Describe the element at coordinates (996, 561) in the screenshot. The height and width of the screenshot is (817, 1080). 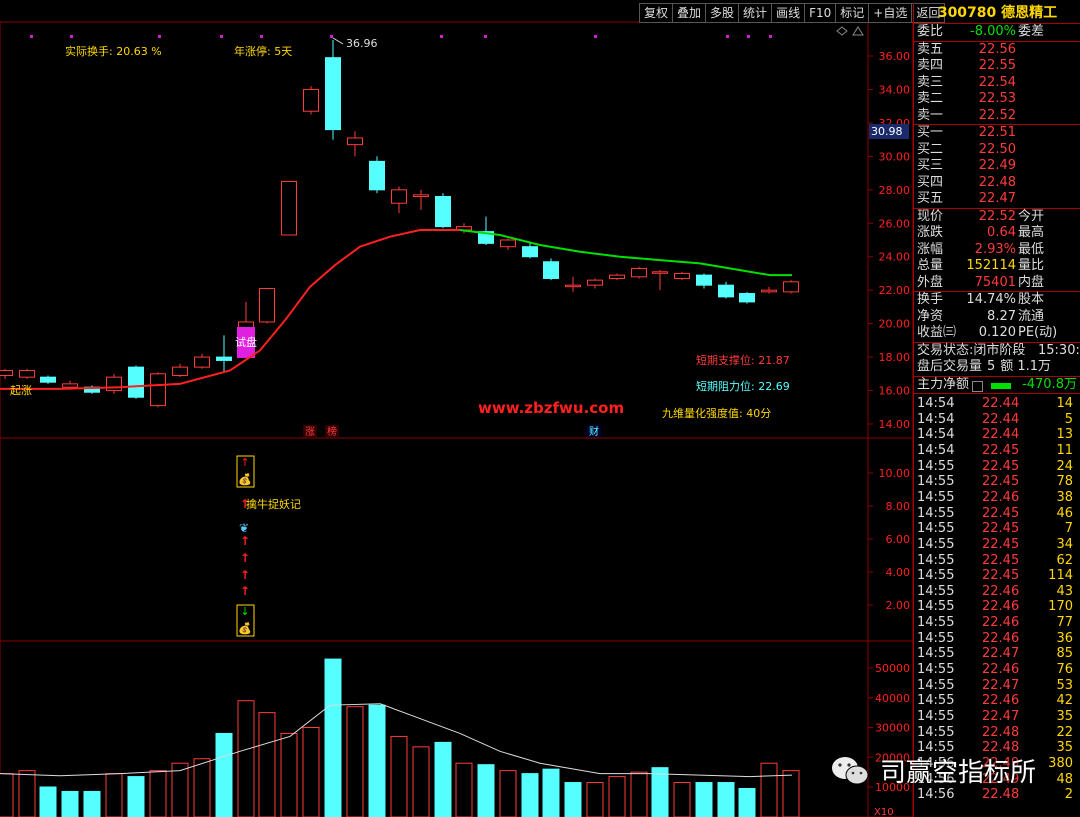
I see `tick-row: 14:55 22.45 62` at that location.